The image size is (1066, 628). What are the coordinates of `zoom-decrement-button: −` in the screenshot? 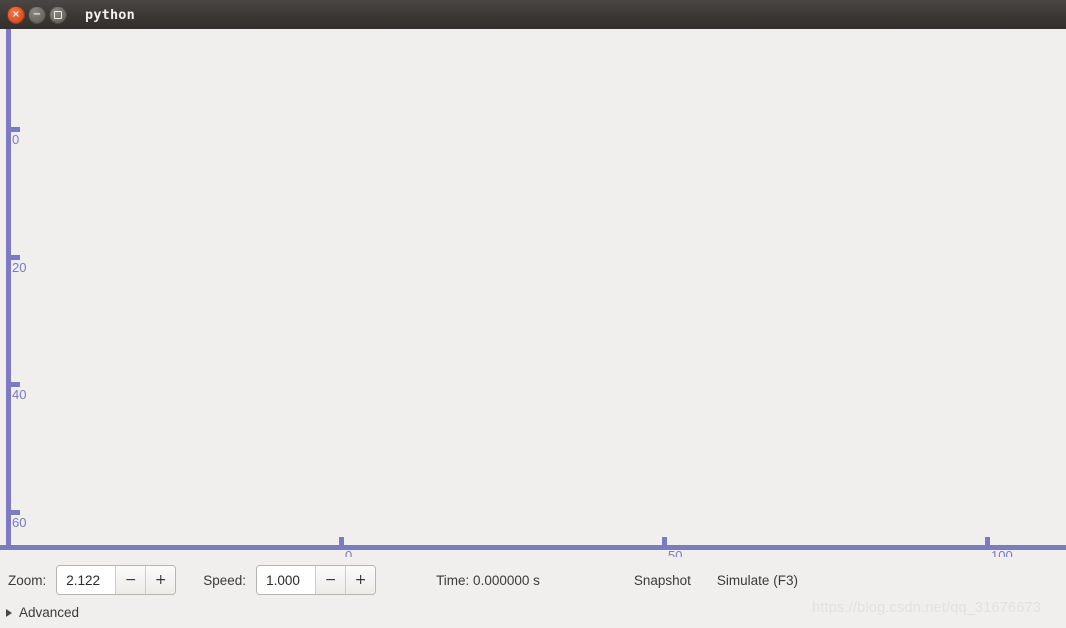 It's located at (130, 580).